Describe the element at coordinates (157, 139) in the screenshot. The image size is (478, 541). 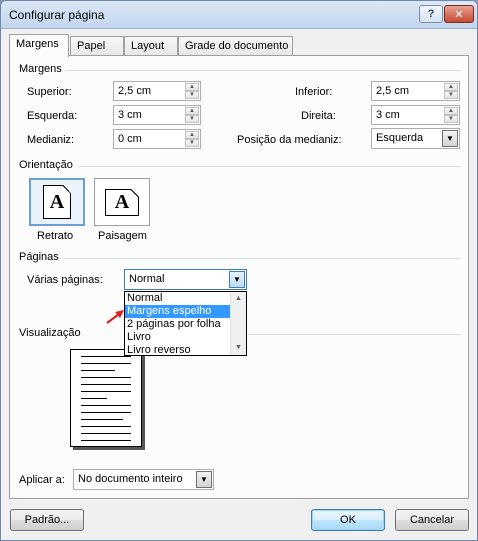
I see `medianiz-spinner: 0 cm ▲ ▼` at that location.